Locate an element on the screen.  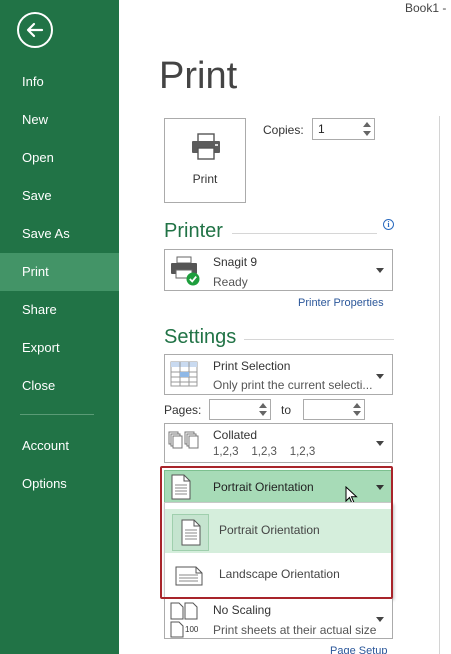
scaling-percent: 100 is located at coordinates (192, 629).